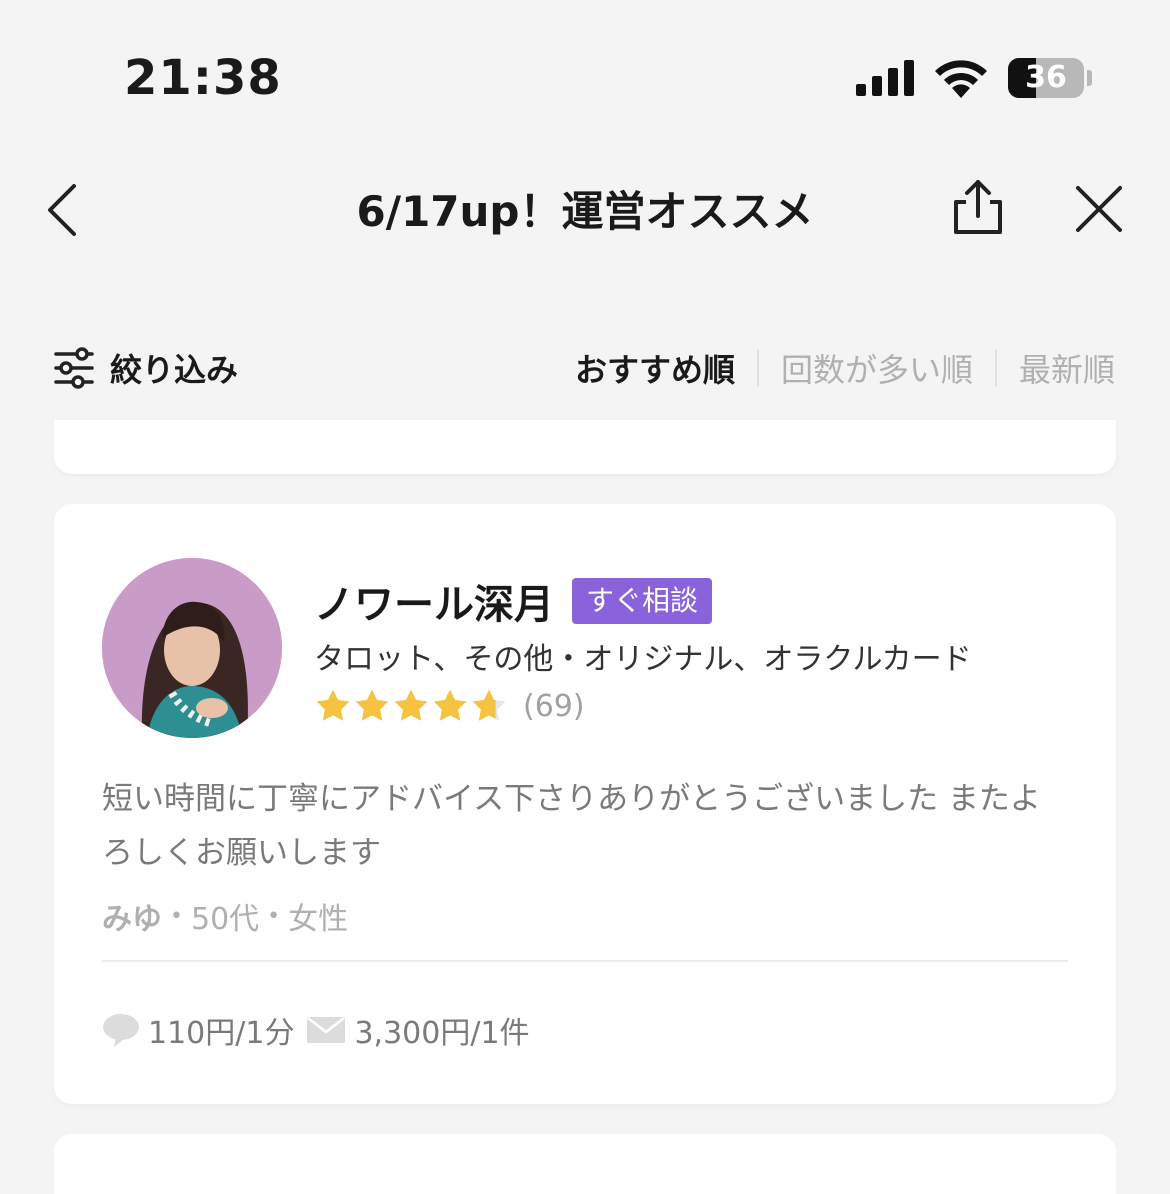 Image resolution: width=1170 pixels, height=1194 pixels. I want to click on price-row: 110円/1分 3,300円/1件, so click(316, 1030).